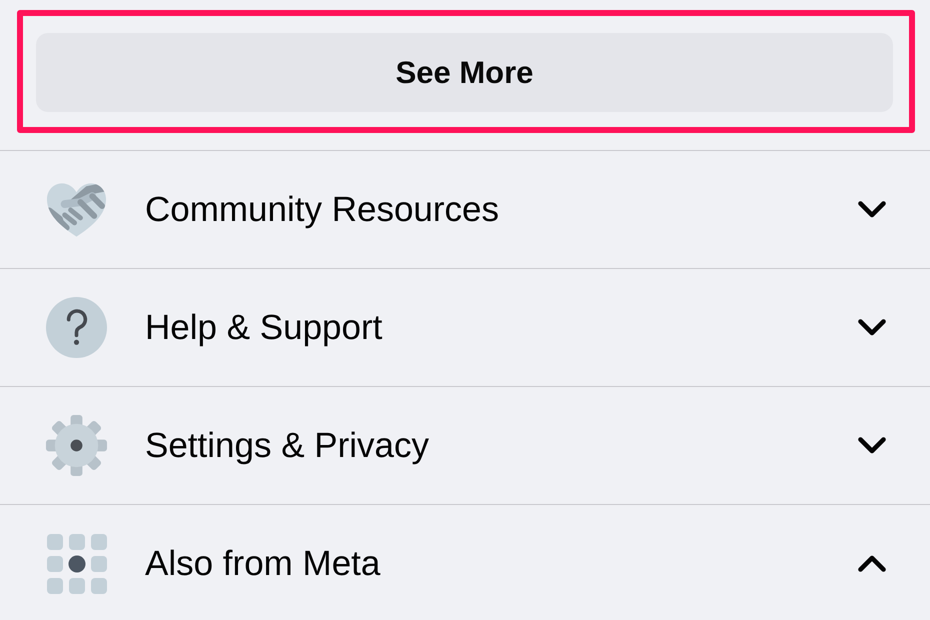  I want to click on settings-icon, so click(76, 445).